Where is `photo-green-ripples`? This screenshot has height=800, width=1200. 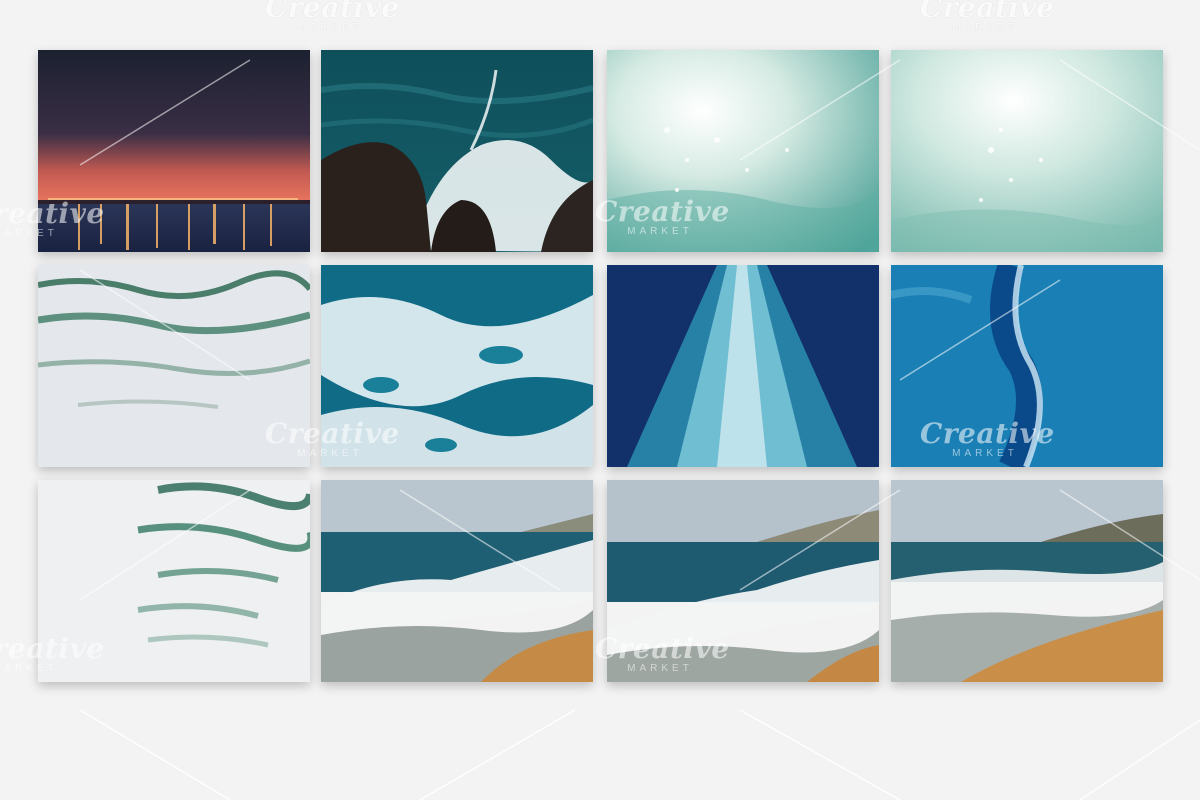 photo-green-ripples is located at coordinates (174, 581).